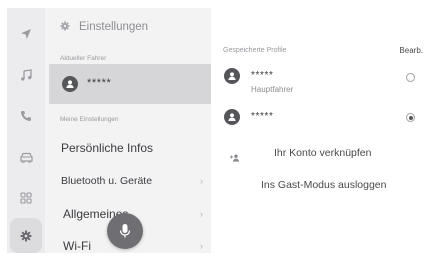 Image resolution: width=432 pixels, height=261 pixels. Describe the element at coordinates (322, 153) in the screenshot. I see `link-account-button: Ihr Konto verknüpfen` at that location.